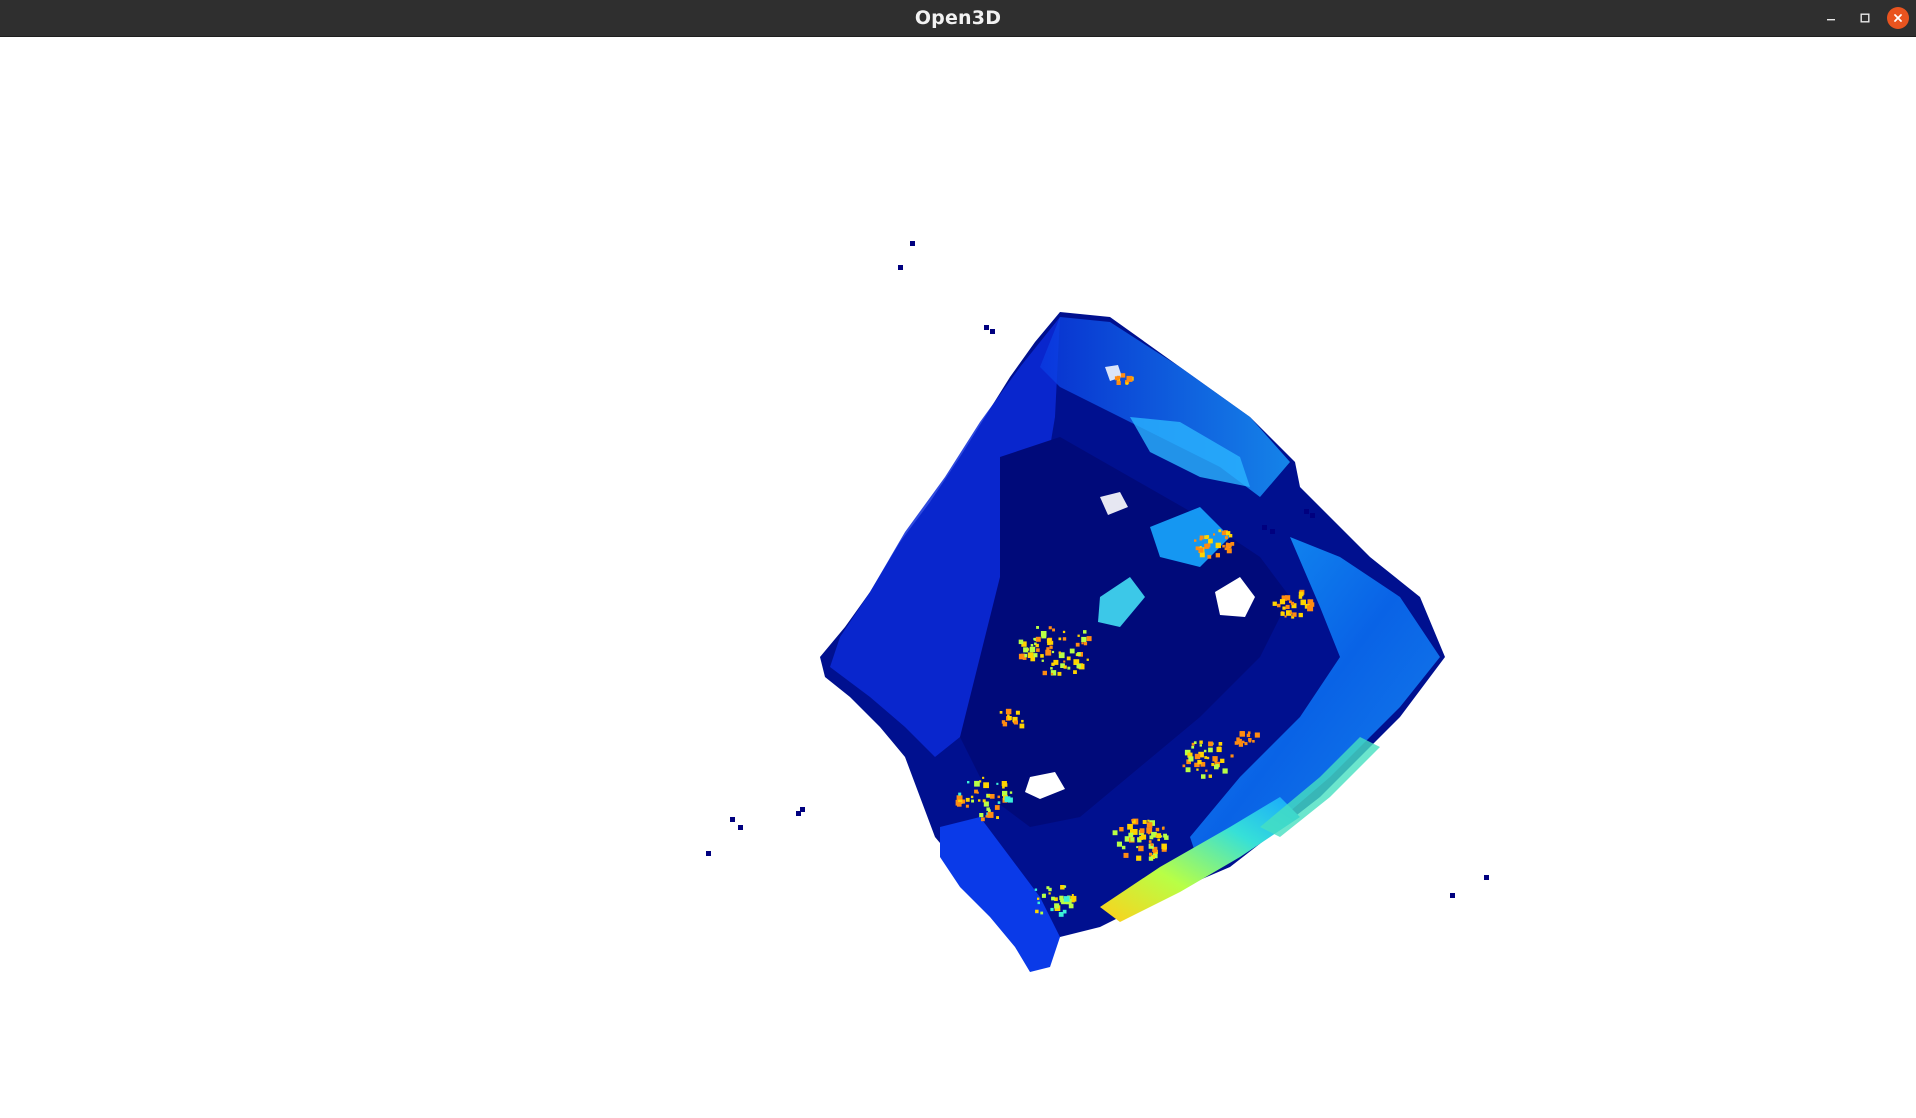 Image resolution: width=1916 pixels, height=1118 pixels. I want to click on minimize-button, so click(1831, 18).